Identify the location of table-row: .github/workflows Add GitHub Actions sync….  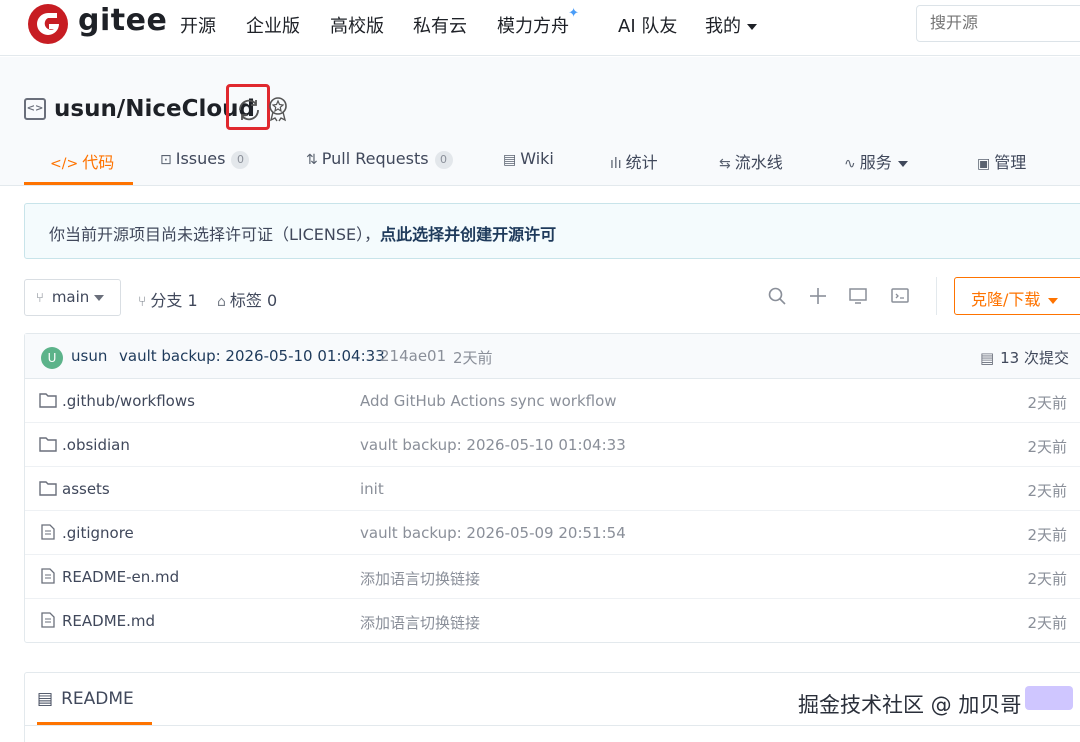
(552, 401).